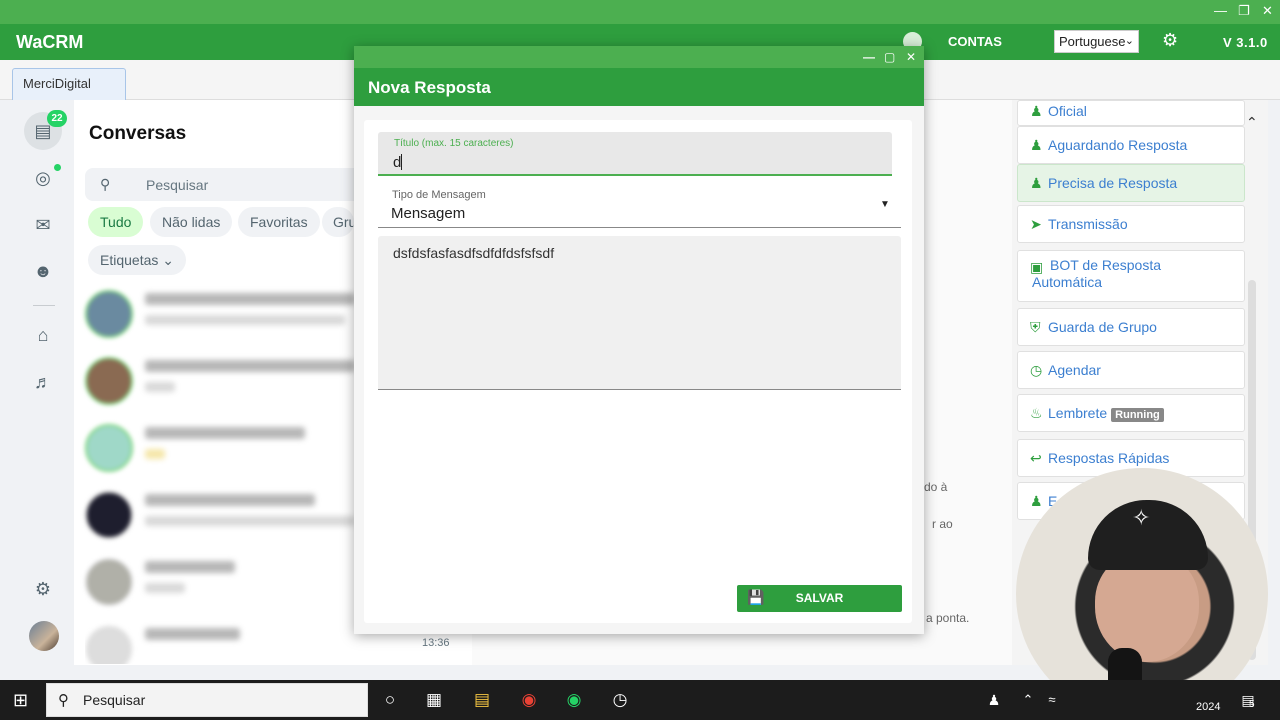 The width and height of the screenshot is (1280, 720). Describe the element at coordinates (1067, 111) in the screenshot. I see `sidebar-item-label: Oficial` at that location.